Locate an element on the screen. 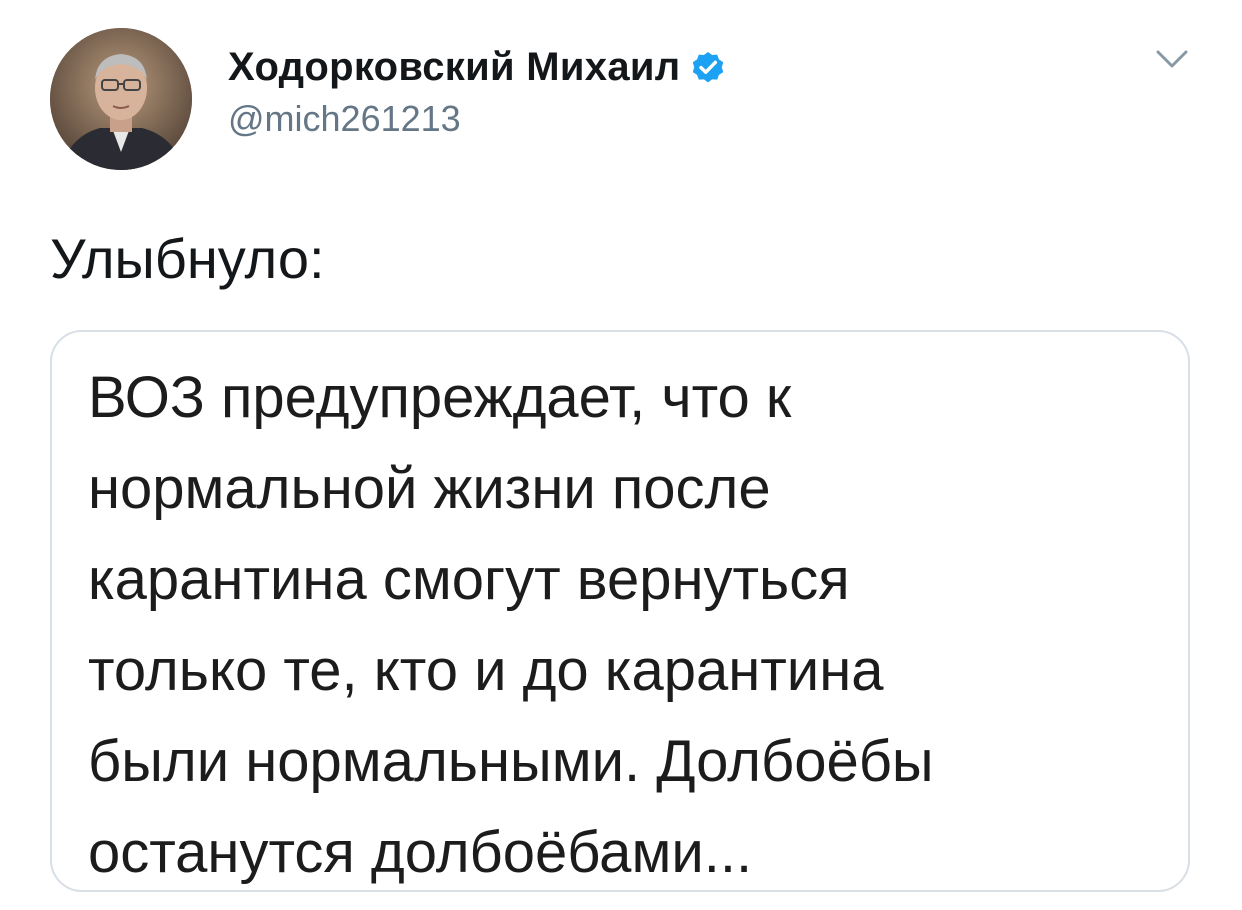  media-text-line: карантина смогут вернуться is located at coordinates (469, 579).